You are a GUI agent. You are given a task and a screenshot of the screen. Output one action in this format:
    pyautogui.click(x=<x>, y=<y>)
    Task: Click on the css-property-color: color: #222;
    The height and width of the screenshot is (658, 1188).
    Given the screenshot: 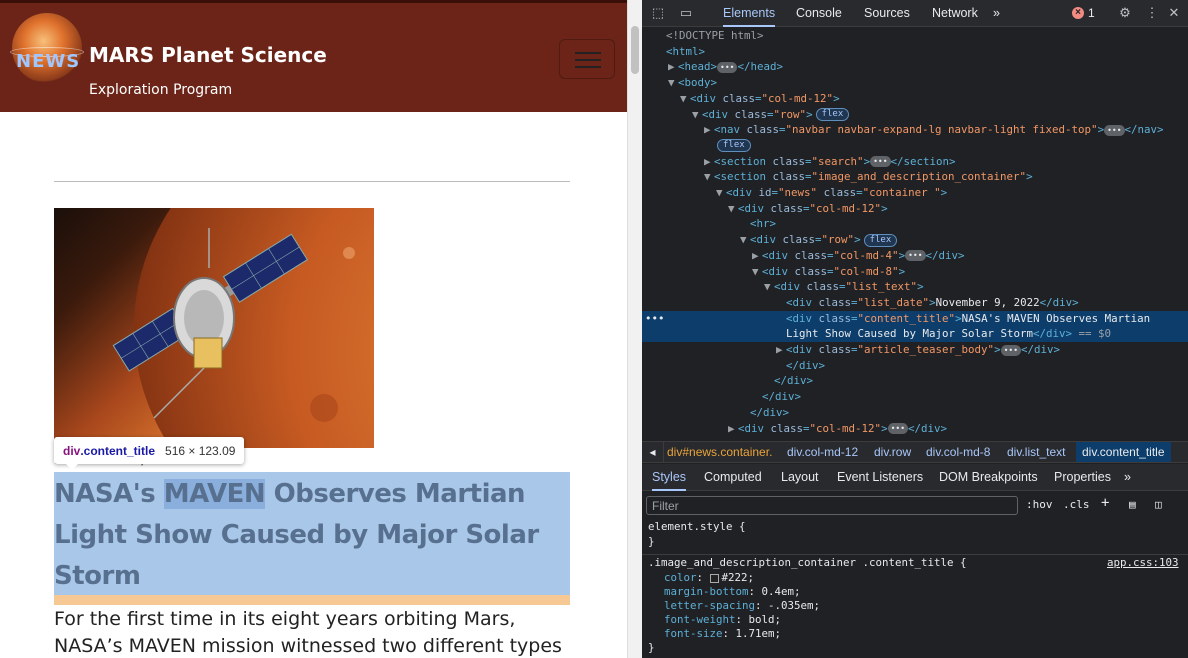 What is the action you would take?
    pyautogui.click(x=709, y=578)
    